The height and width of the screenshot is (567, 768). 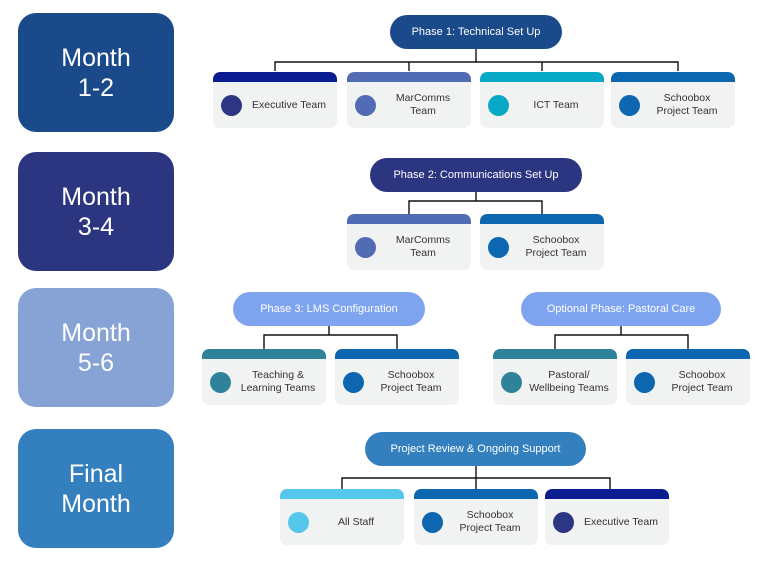 I want to click on team-card-teaching-learning: Teaching & Learning Teams, so click(x=264, y=377).